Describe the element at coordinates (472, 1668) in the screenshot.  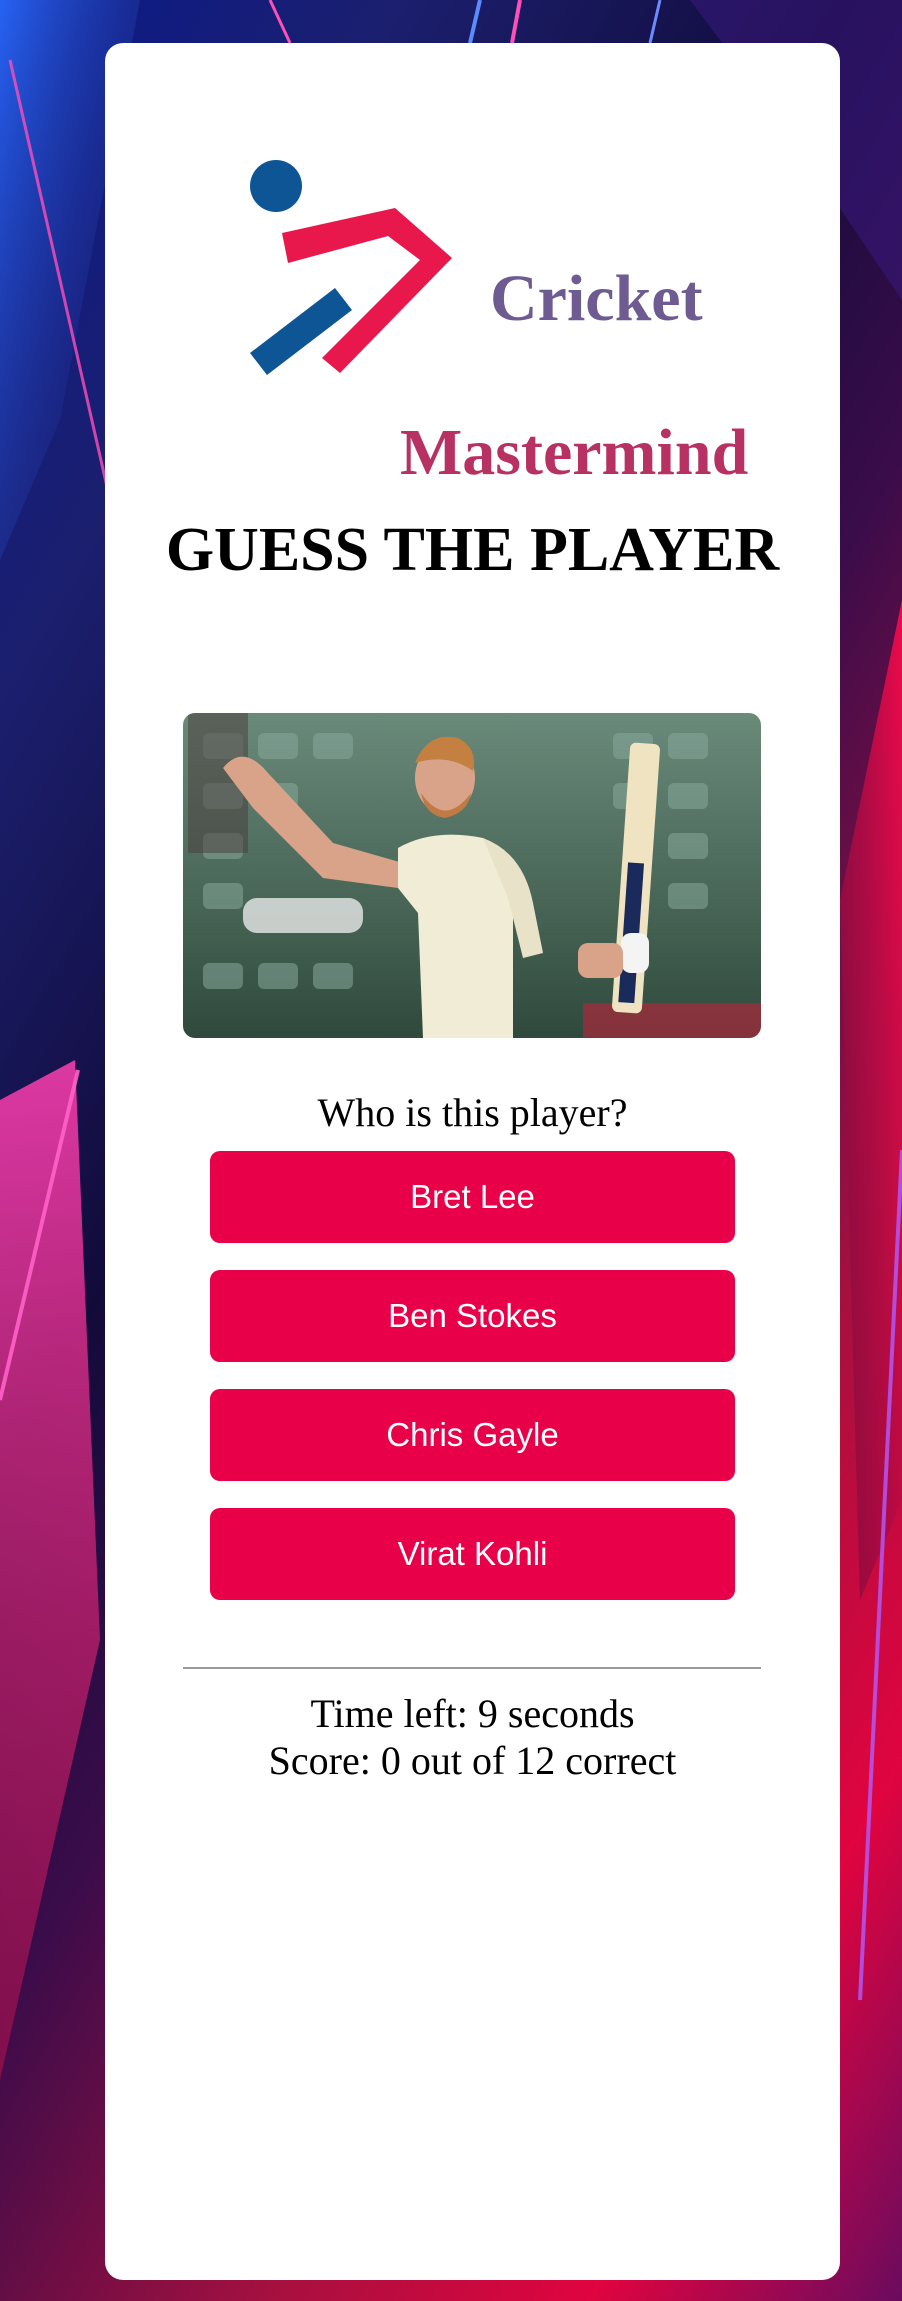
I see `divider` at that location.